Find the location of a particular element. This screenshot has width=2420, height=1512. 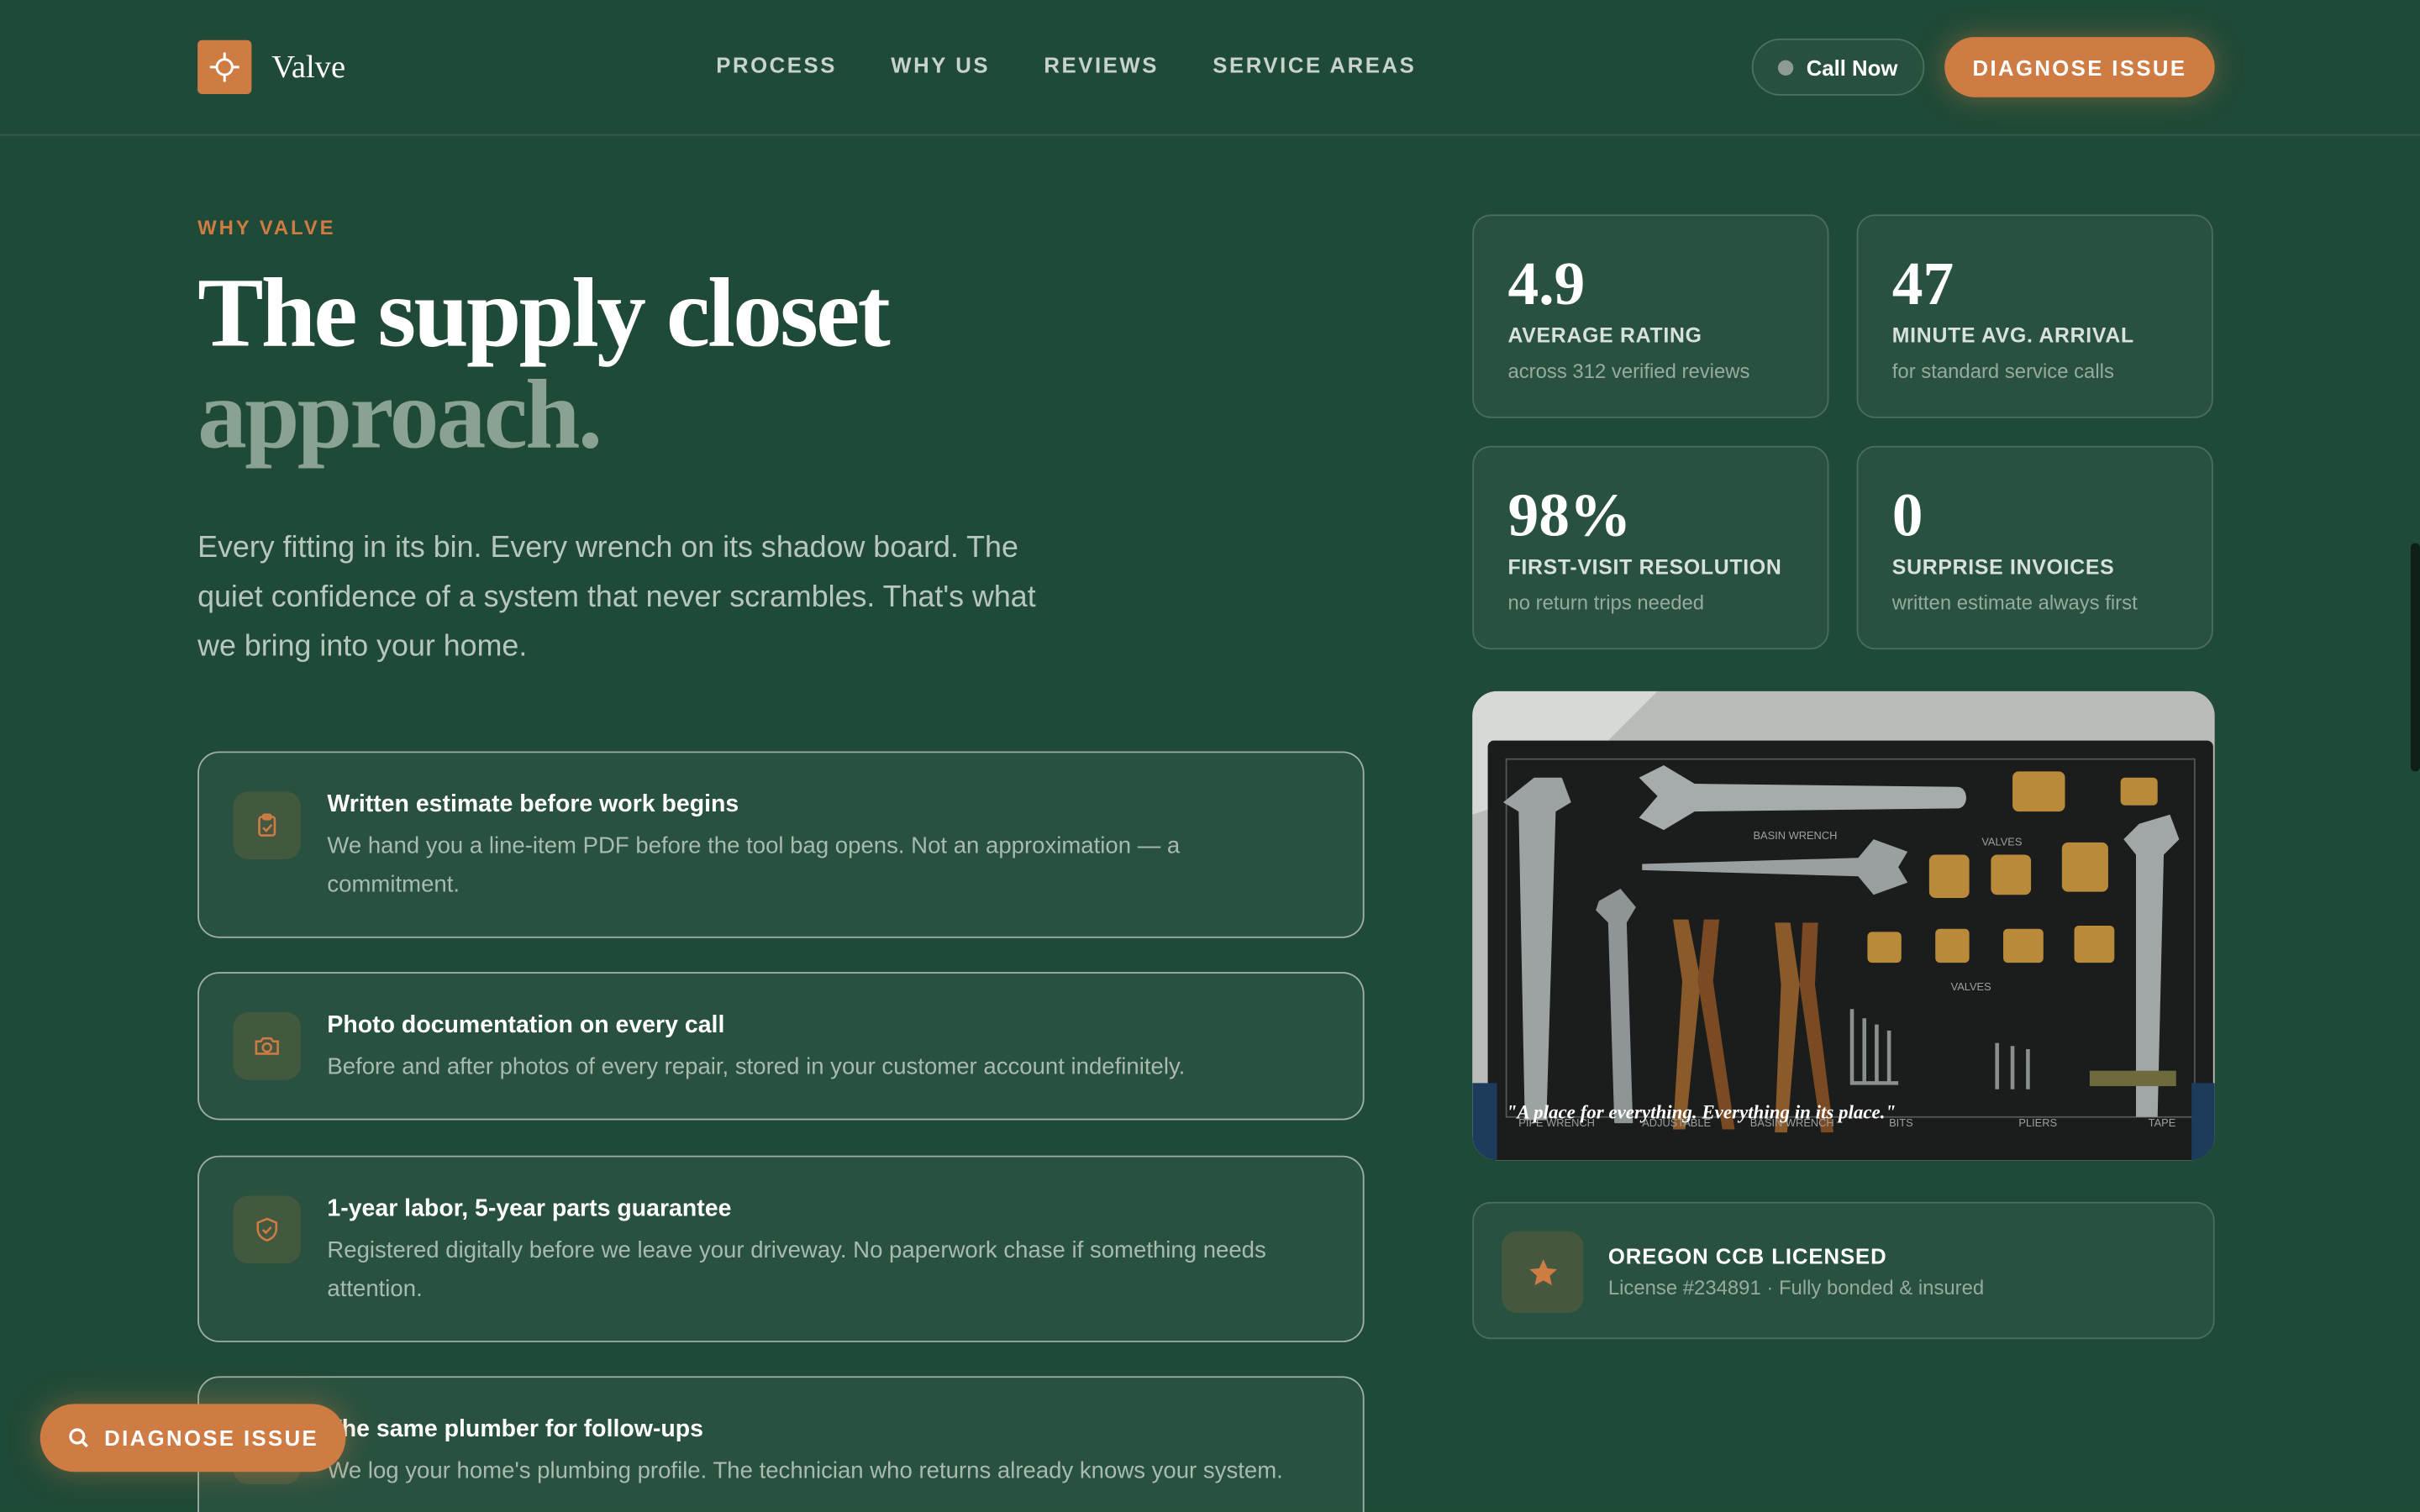

board-label-basin-wrench: BASIN WRENCH is located at coordinates (1795, 835).